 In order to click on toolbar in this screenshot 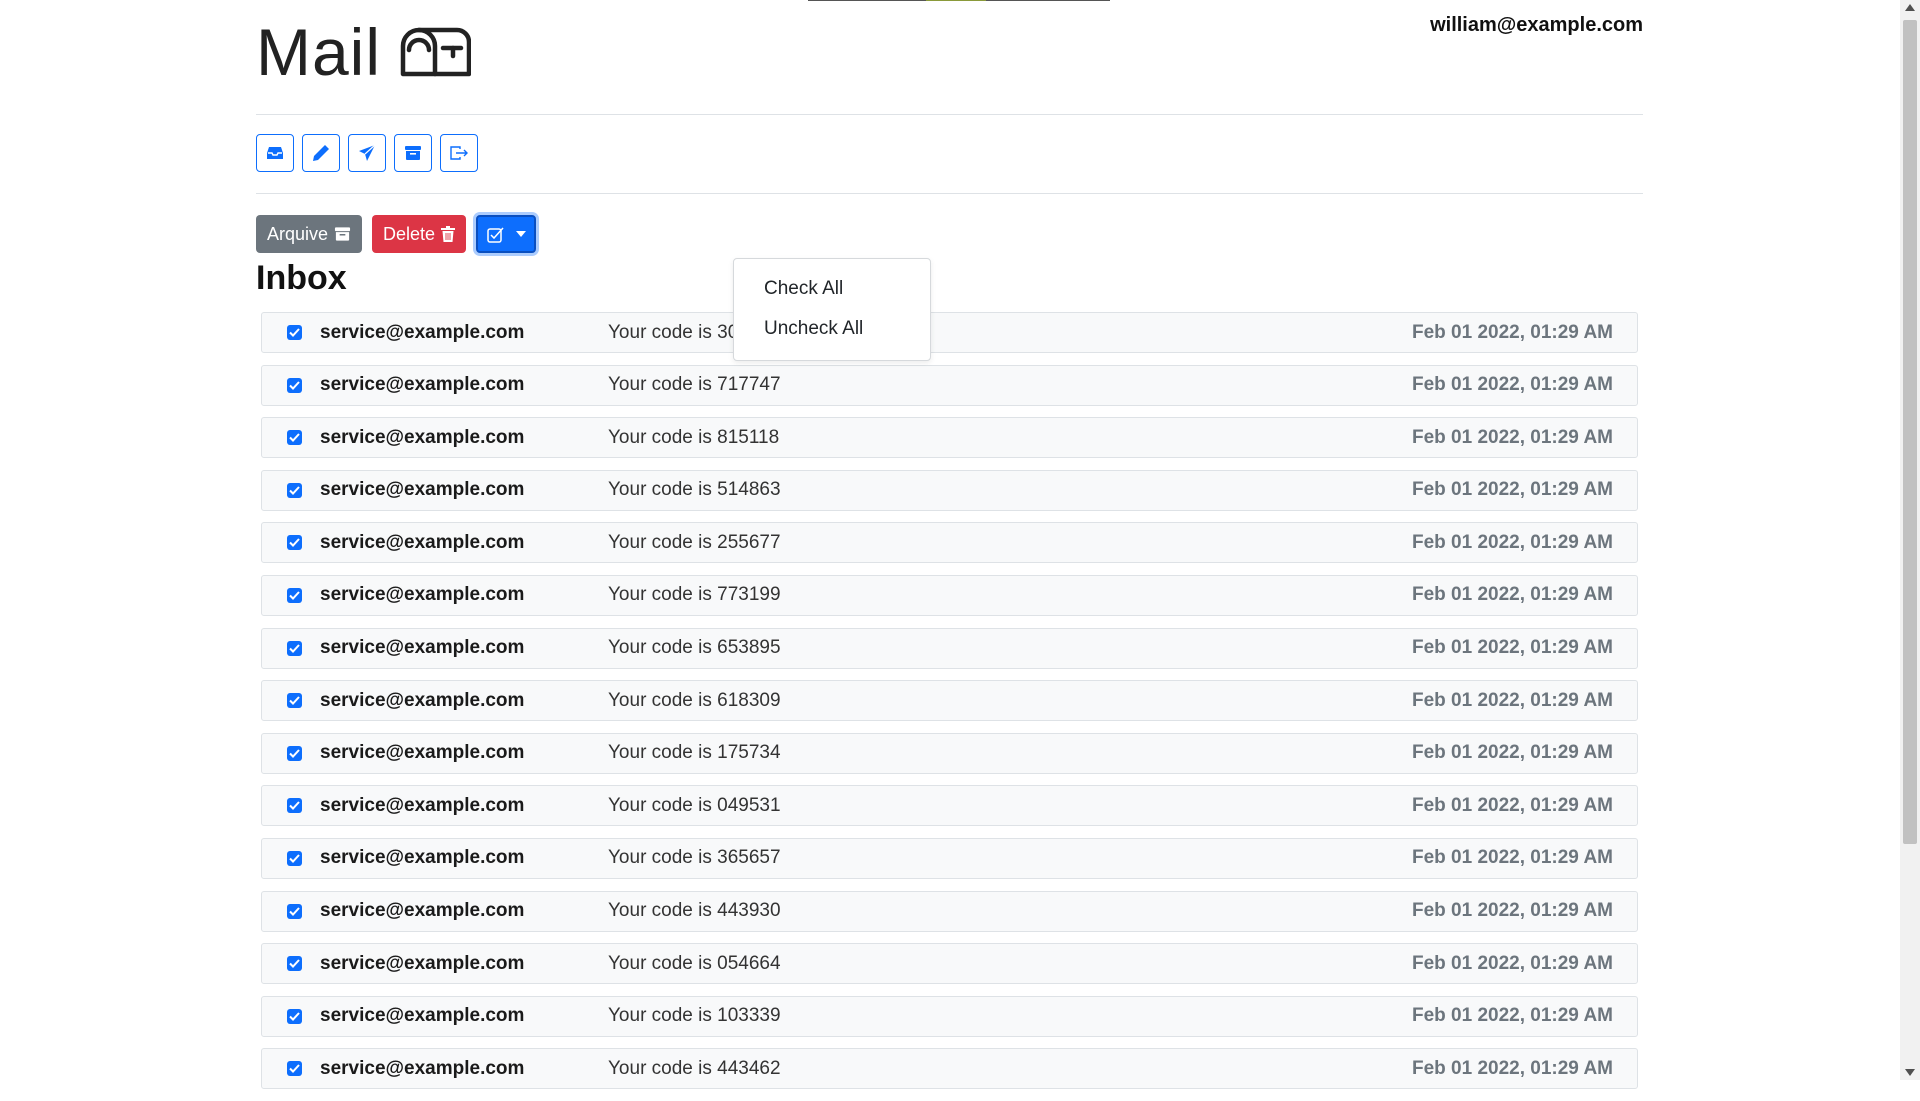, I will do `click(367, 153)`.